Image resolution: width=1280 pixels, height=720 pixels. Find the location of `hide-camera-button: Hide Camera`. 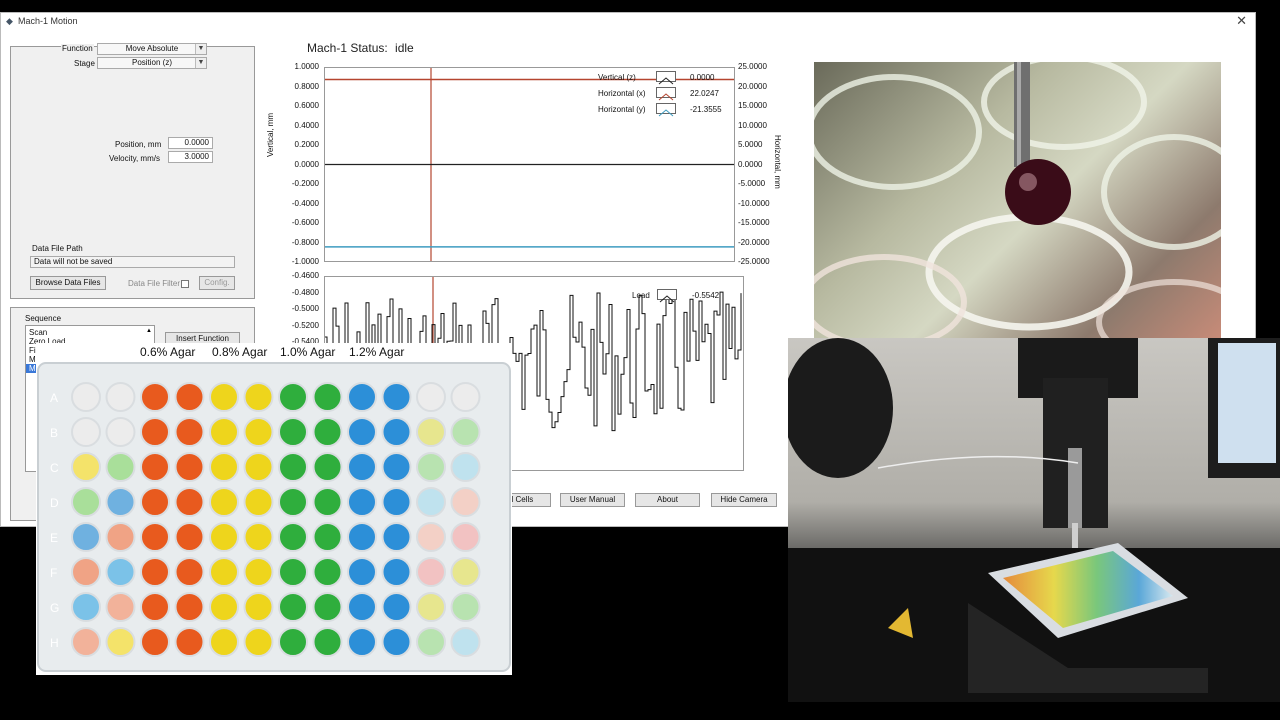

hide-camera-button: Hide Camera is located at coordinates (744, 500).